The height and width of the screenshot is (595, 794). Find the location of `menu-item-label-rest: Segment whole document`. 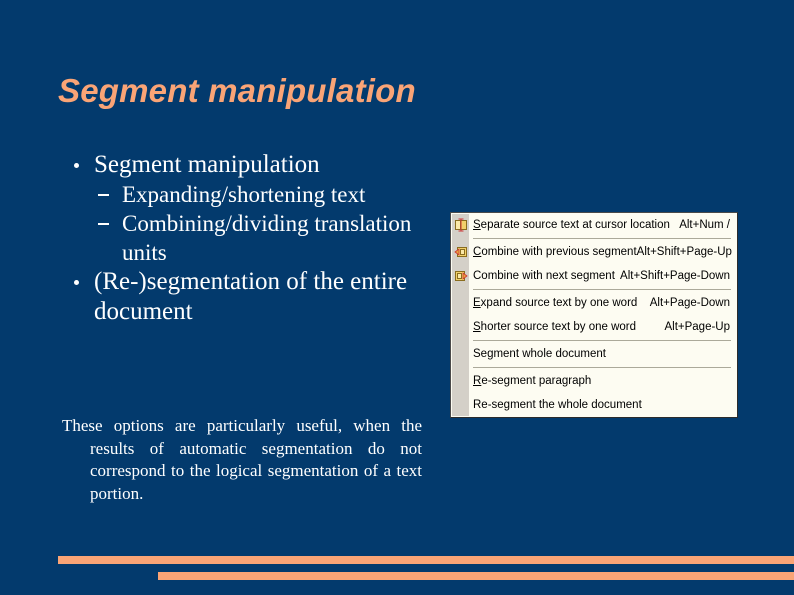

menu-item-label-rest: Segment whole document is located at coordinates (539, 354).